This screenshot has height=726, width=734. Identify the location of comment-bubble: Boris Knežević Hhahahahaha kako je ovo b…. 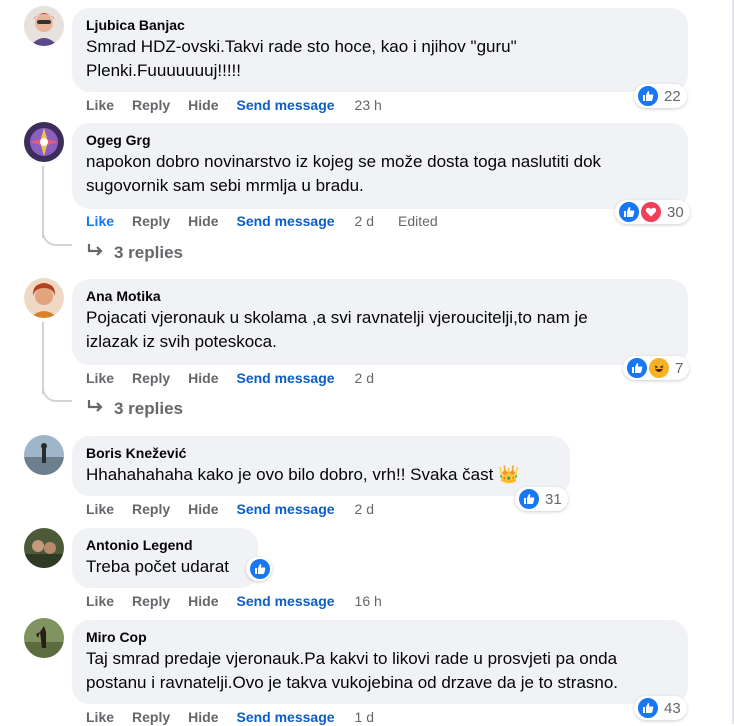
(321, 466).